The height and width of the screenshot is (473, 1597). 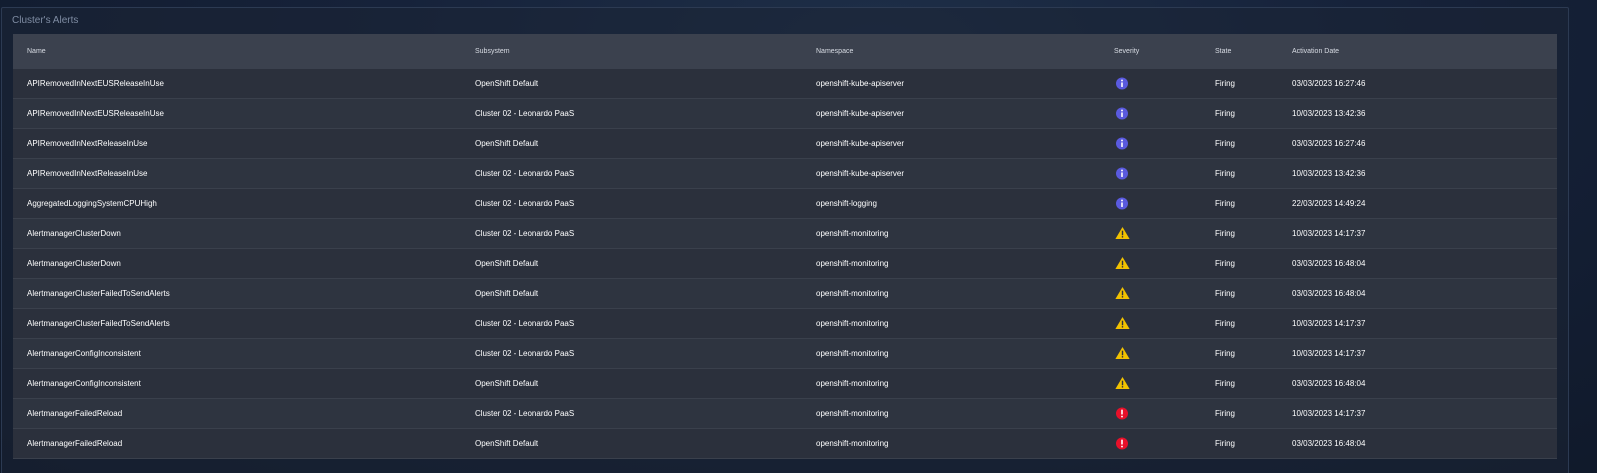 I want to click on column-header-name: Name, so click(x=36, y=51).